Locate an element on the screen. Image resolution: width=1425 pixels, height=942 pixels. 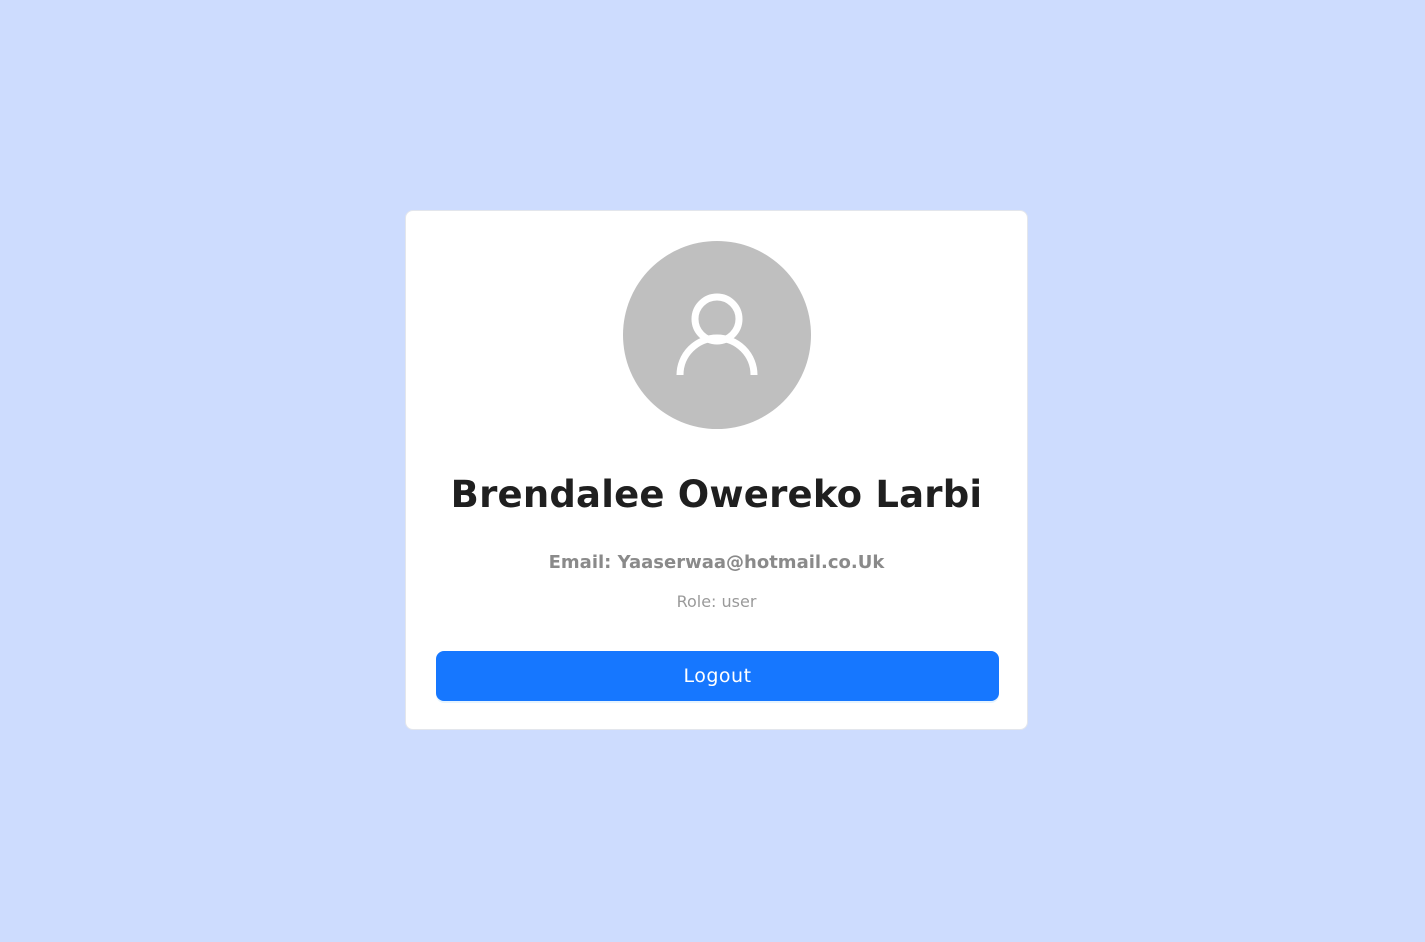
profile-role: Role: user is located at coordinates (716, 601).